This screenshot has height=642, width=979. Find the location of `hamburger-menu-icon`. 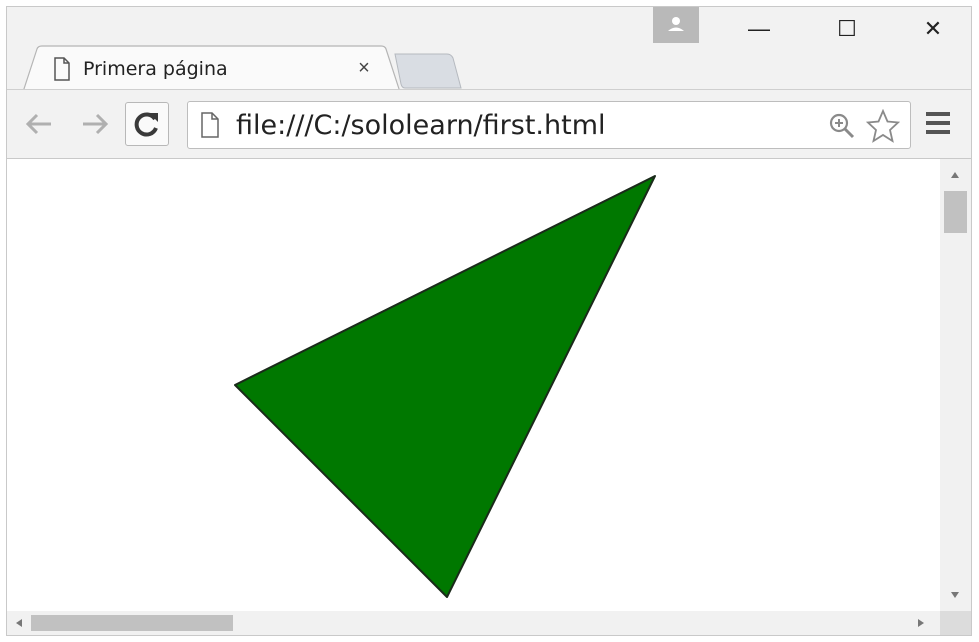

hamburger-menu-icon is located at coordinates (938, 123).